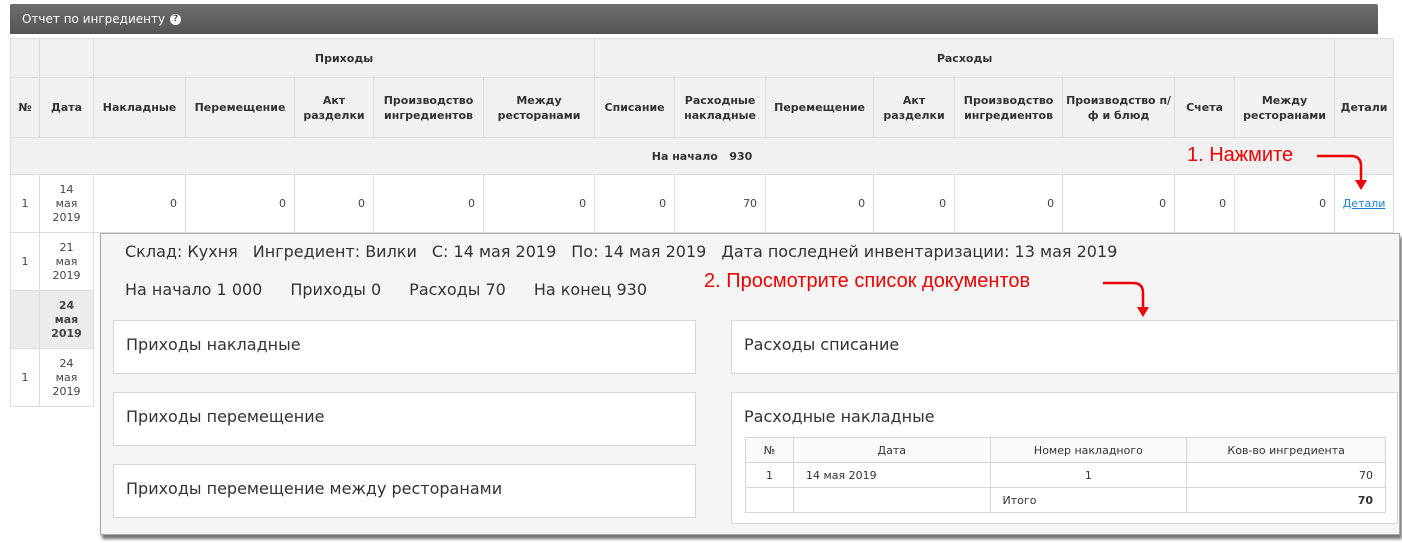 This screenshot has height=543, width=1402. What do you see at coordinates (820, 107) in the screenshot?
I see `col-header-out-transfer: Перемещение` at bounding box center [820, 107].